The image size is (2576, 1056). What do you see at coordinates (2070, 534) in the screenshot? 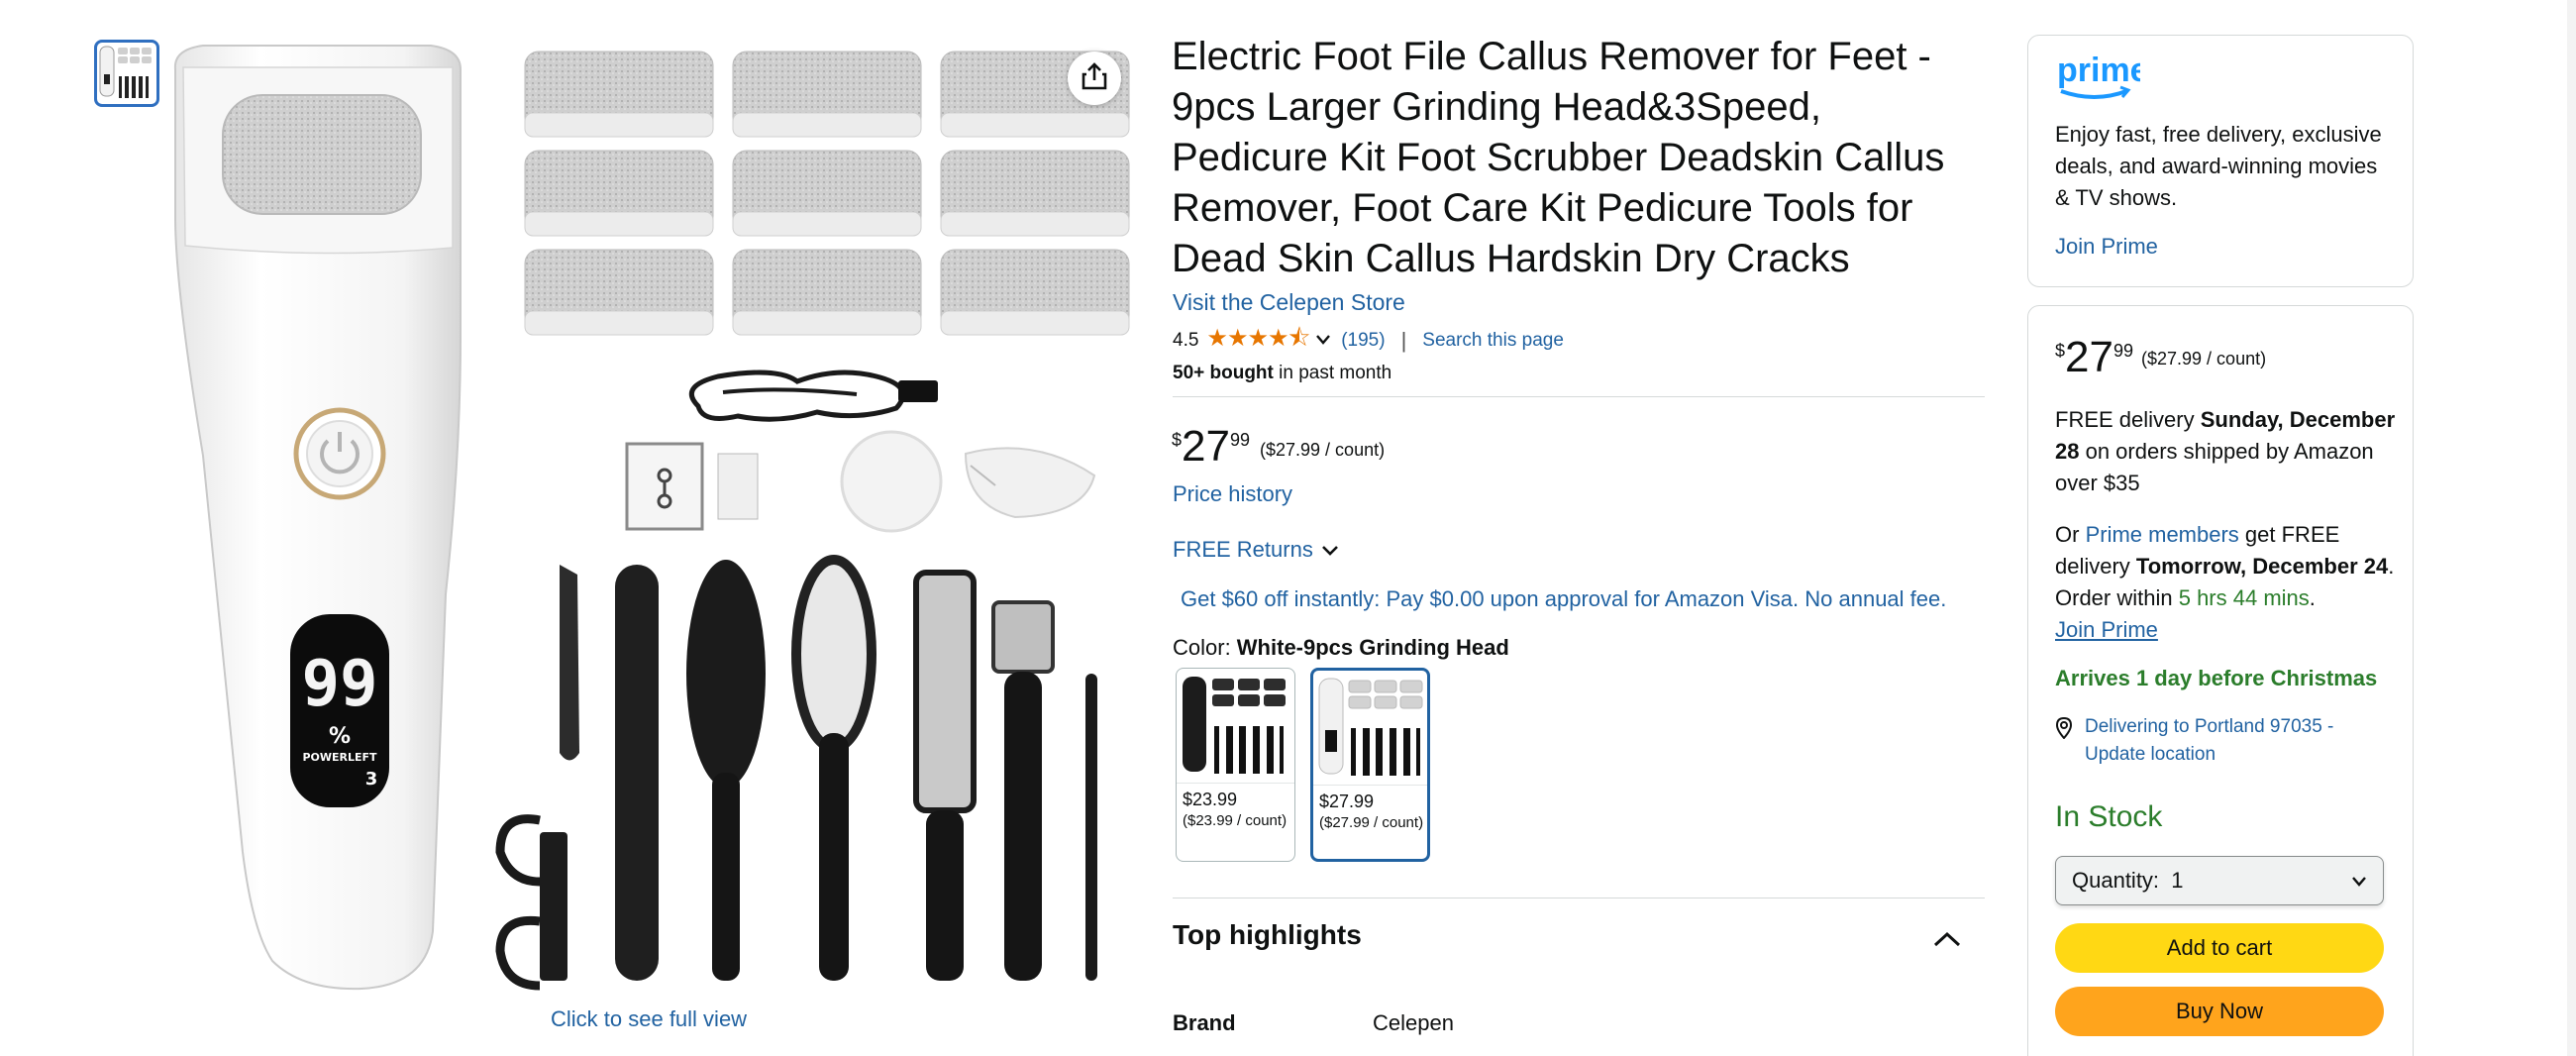
I see `or-text: Or` at bounding box center [2070, 534].